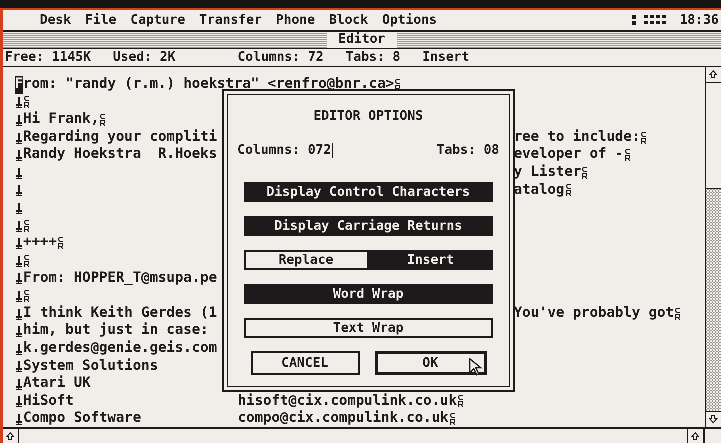 Image resolution: width=721 pixels, height=443 pixels. Describe the element at coordinates (492, 150) in the screenshot. I see `tabs-field: 08` at that location.